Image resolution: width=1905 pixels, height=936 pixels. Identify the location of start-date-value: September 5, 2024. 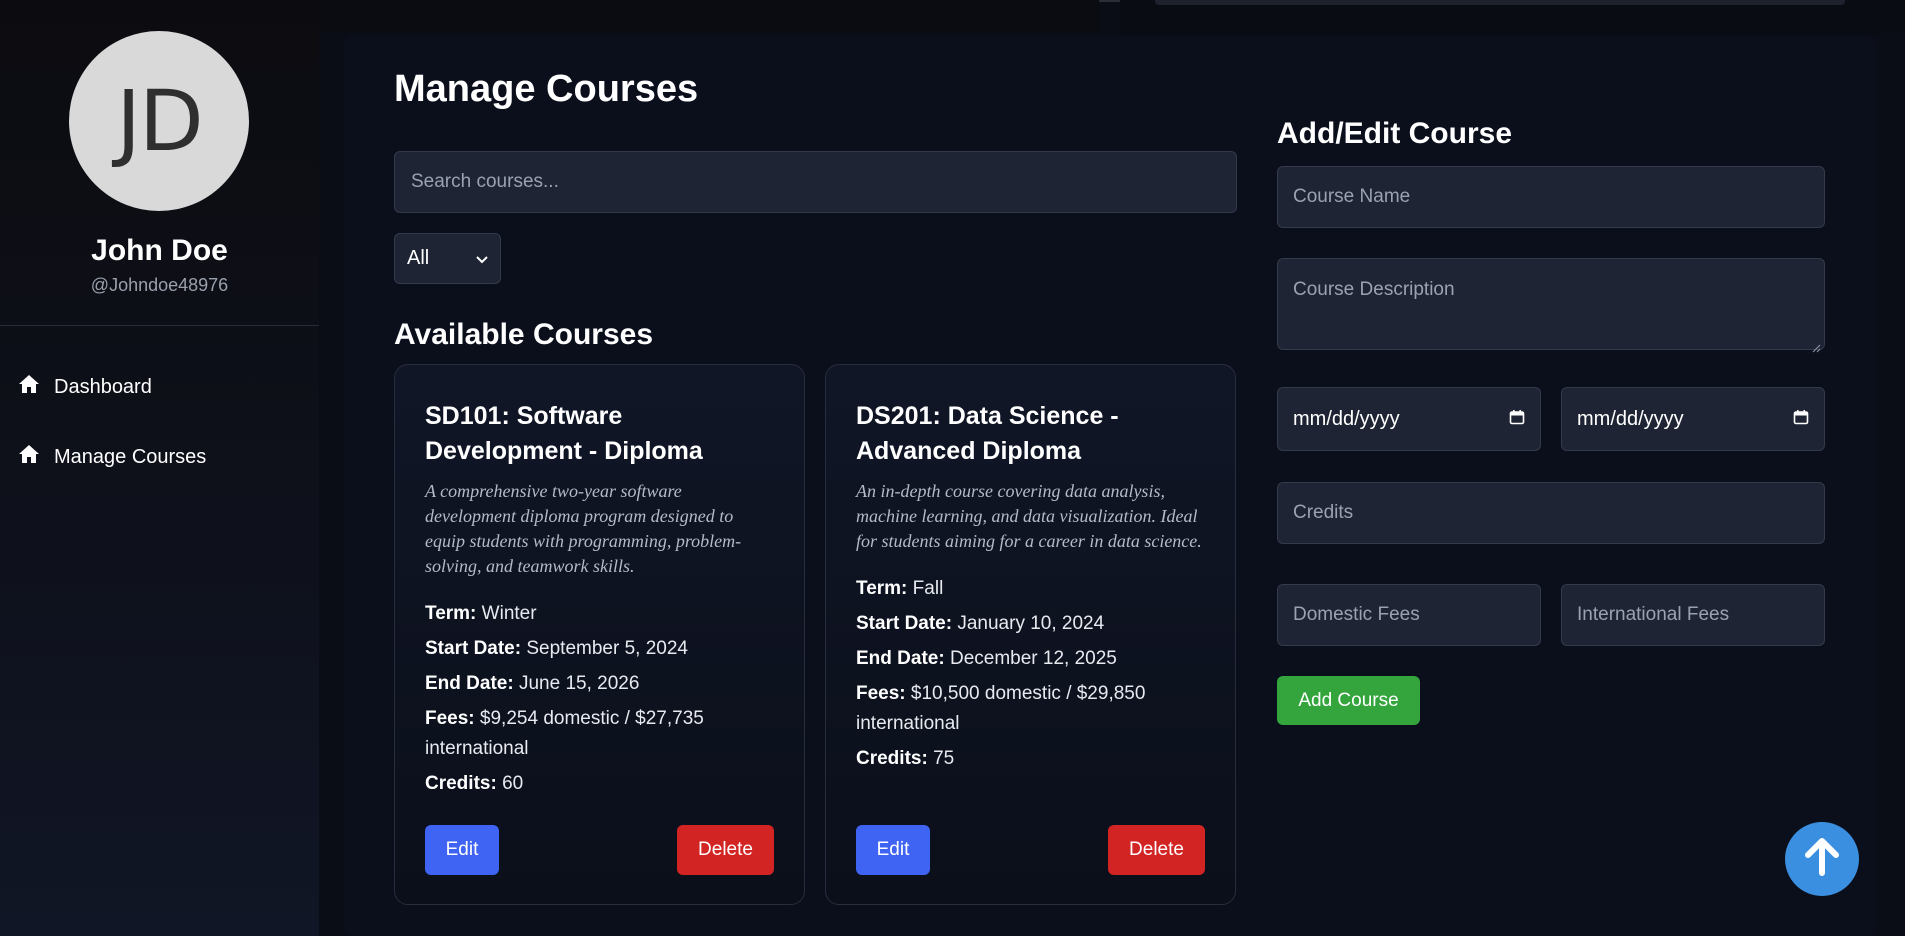
(607, 648).